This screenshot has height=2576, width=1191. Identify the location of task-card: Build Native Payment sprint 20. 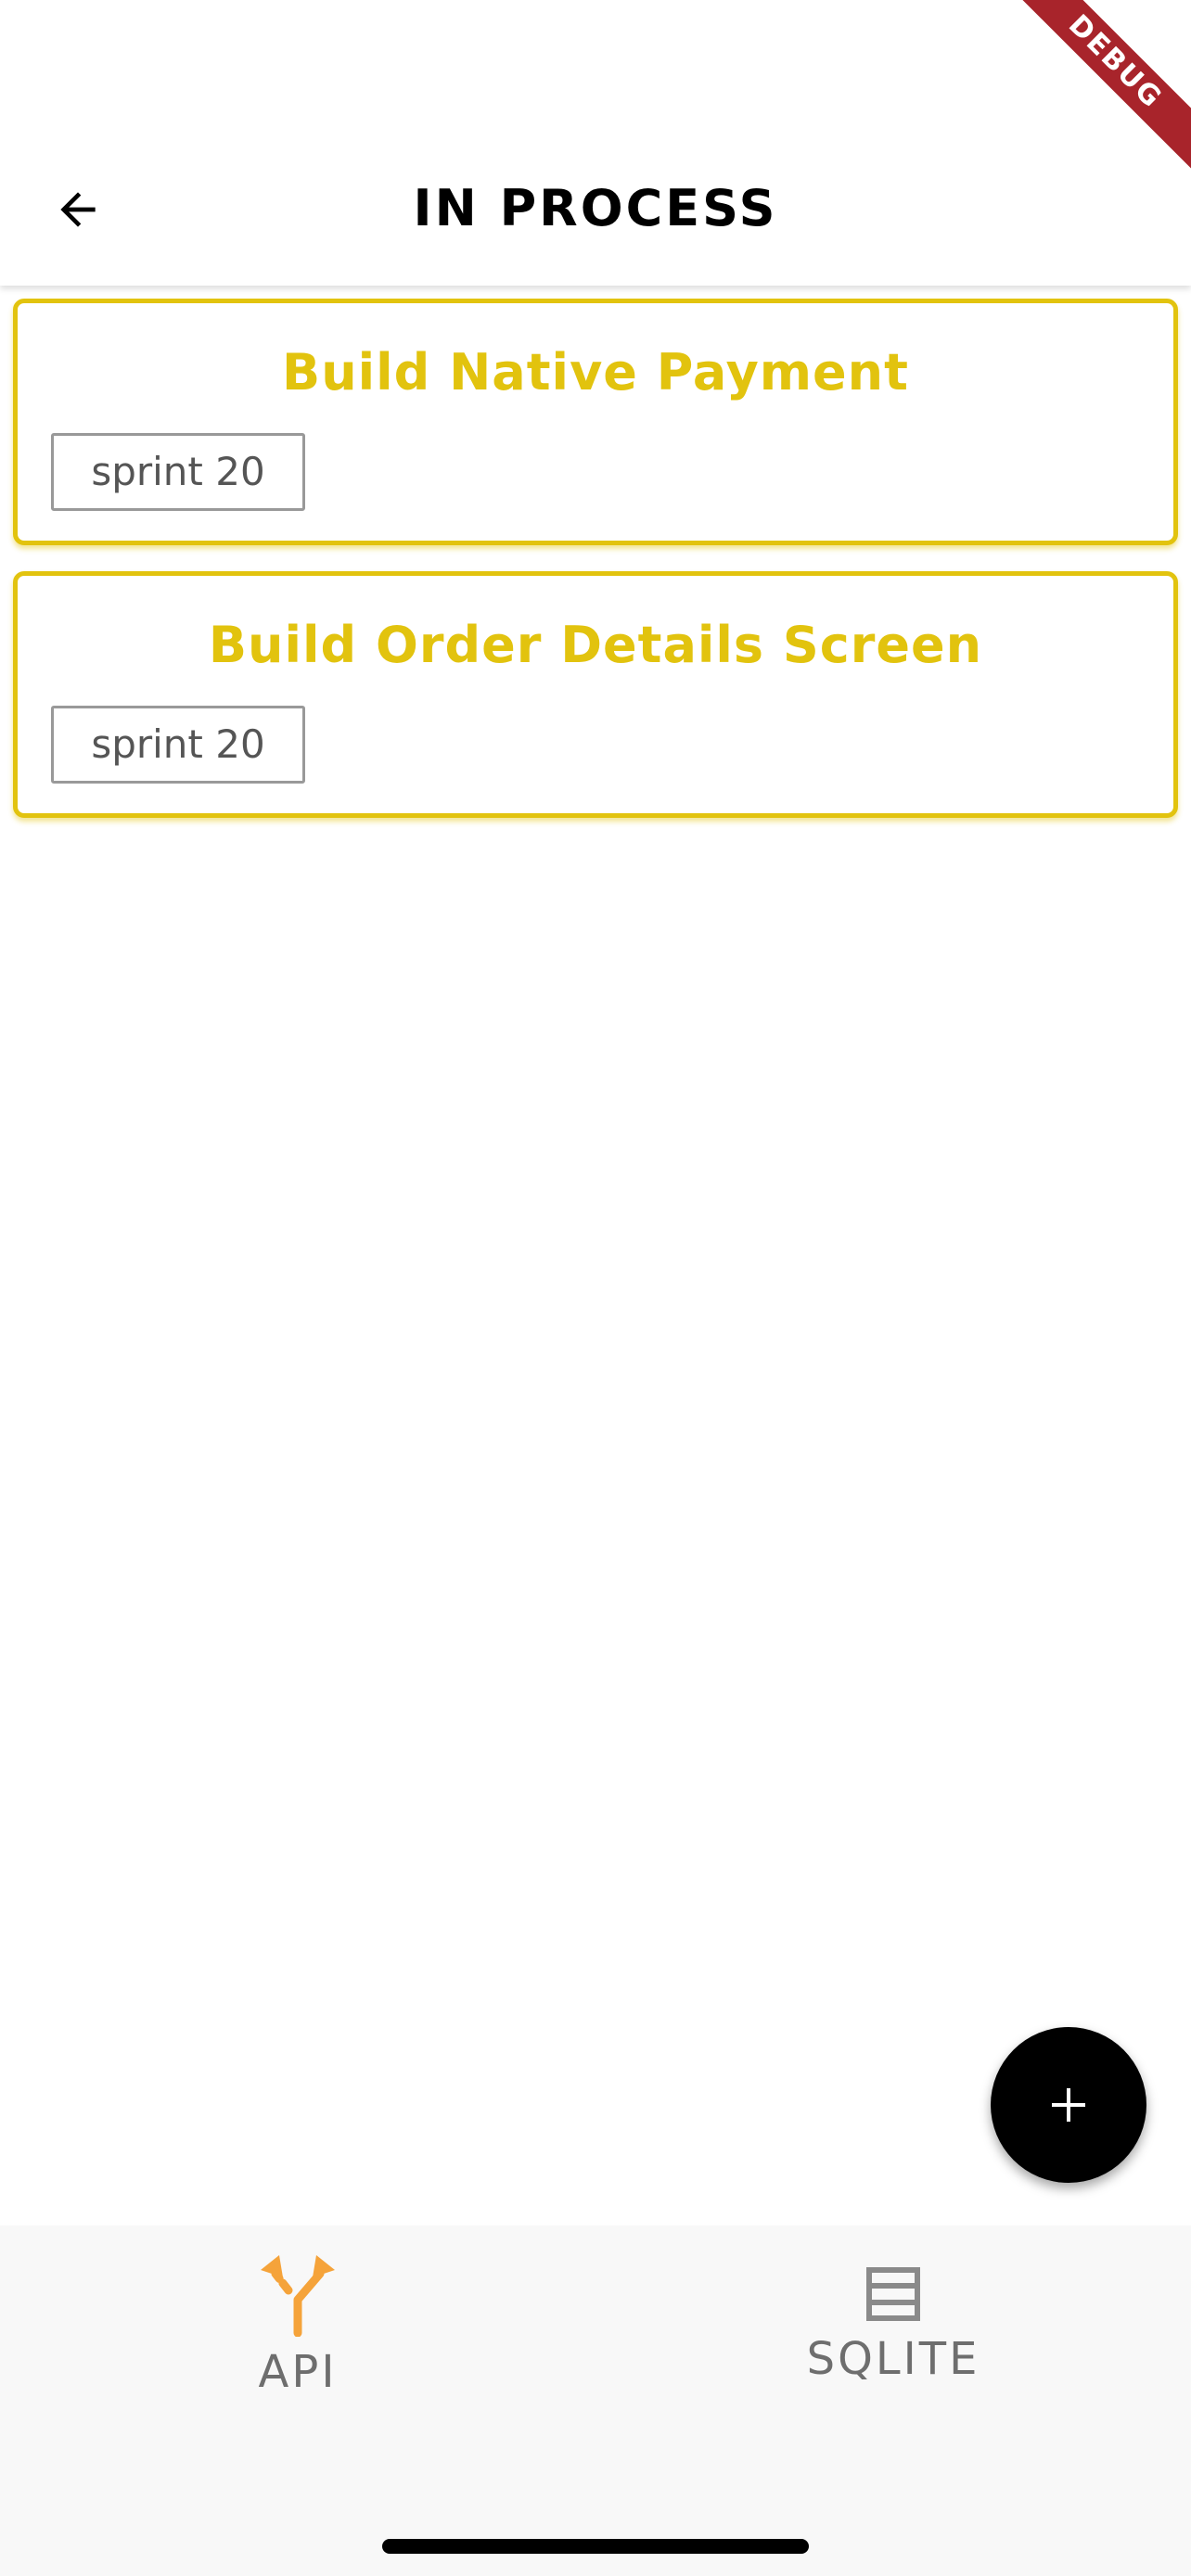
(595, 422).